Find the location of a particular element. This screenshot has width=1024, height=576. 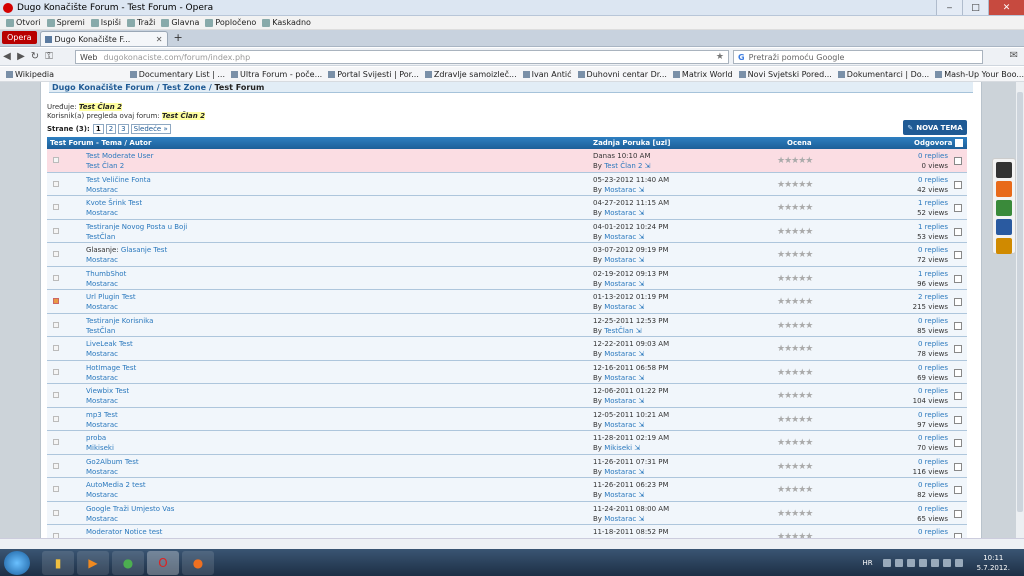

topic-title: LiveLeak Test is located at coordinates (109, 344).